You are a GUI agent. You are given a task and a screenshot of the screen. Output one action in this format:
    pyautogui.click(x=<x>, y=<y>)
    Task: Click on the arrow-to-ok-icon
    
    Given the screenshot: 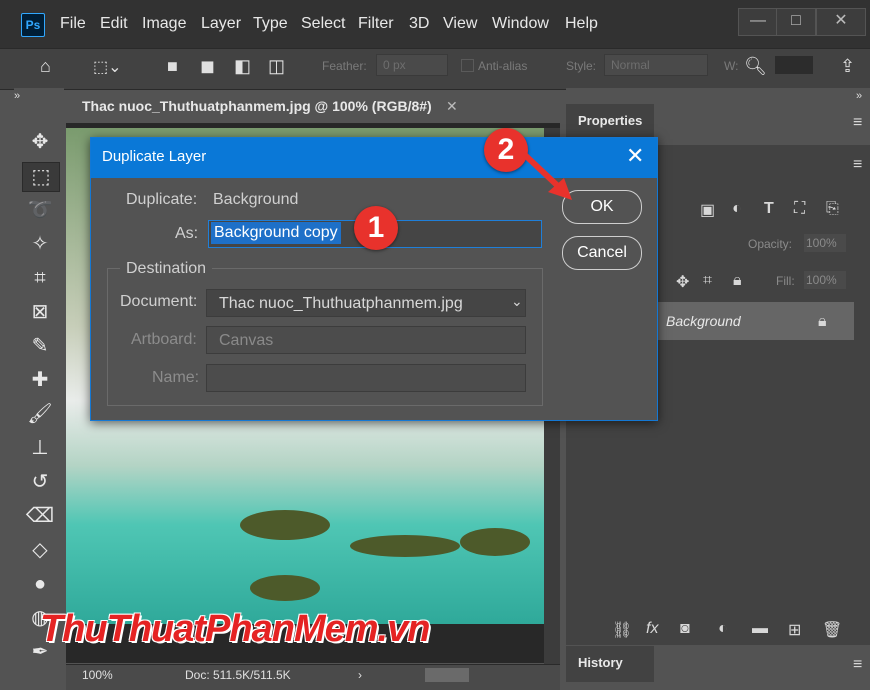 What is the action you would take?
    pyautogui.click(x=547, y=176)
    